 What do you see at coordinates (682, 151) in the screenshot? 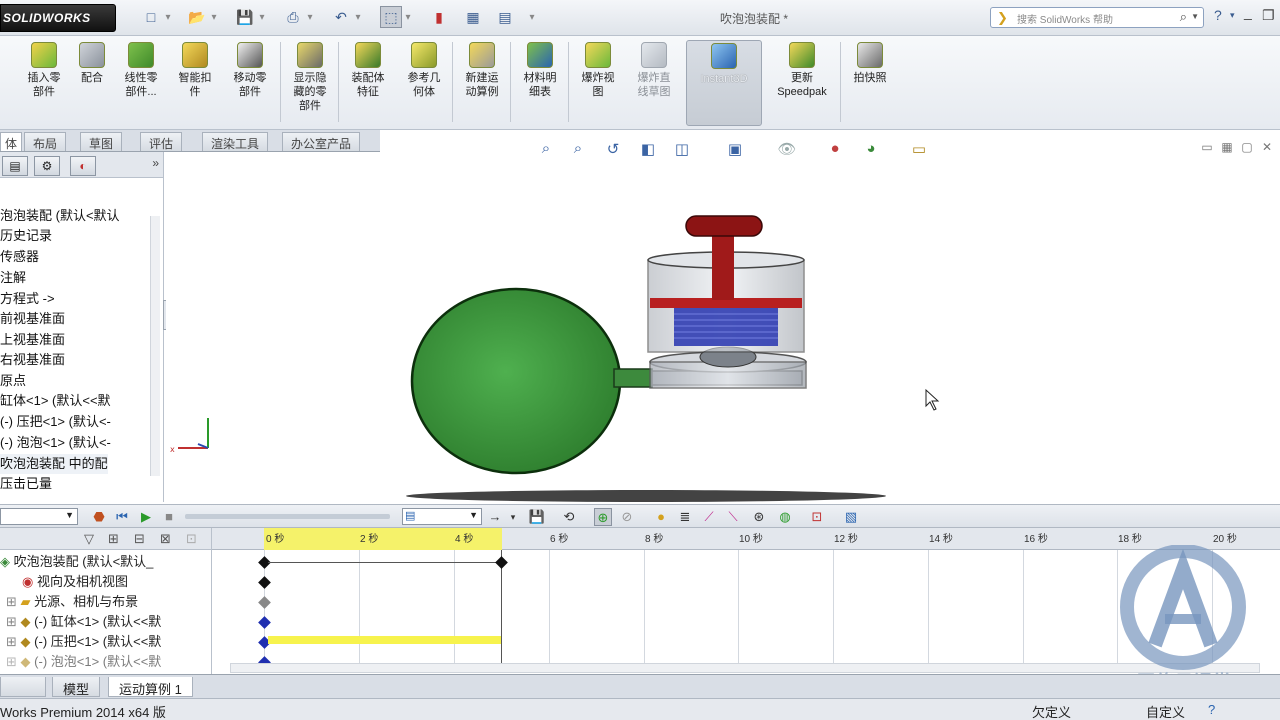
I see `view-orientation-icon: ◫` at bounding box center [682, 151].